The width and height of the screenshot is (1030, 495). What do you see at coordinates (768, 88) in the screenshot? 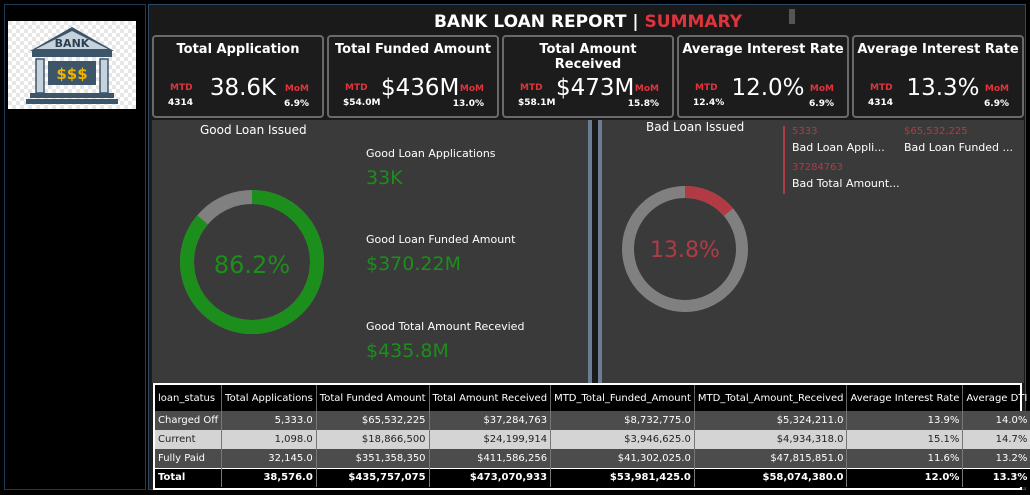
I see `kpi-value: 12.0%` at bounding box center [768, 88].